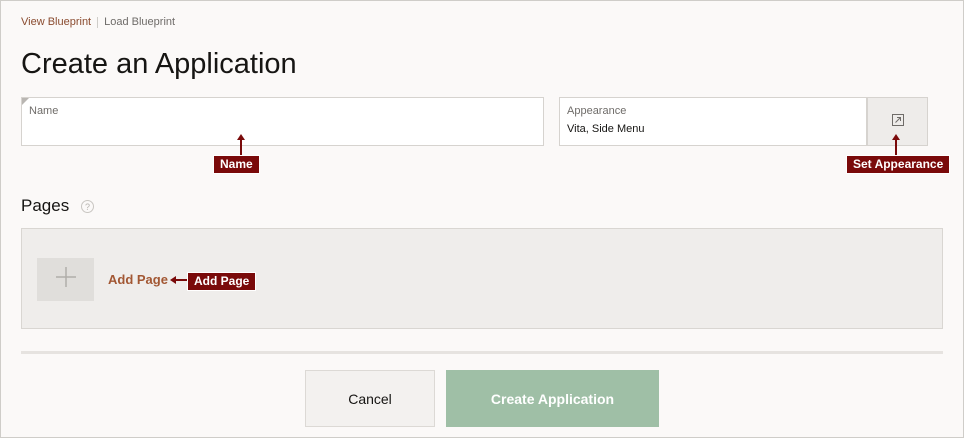 The height and width of the screenshot is (438, 964). I want to click on breadcrumb-separator, so click(98, 22).